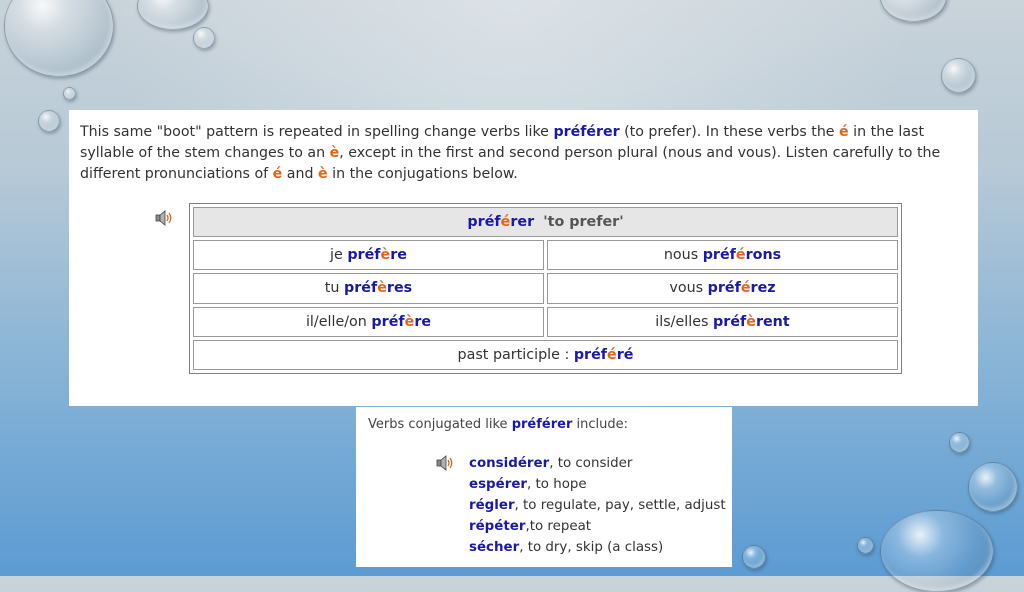  I want to click on verb-ending: rons, so click(763, 255).